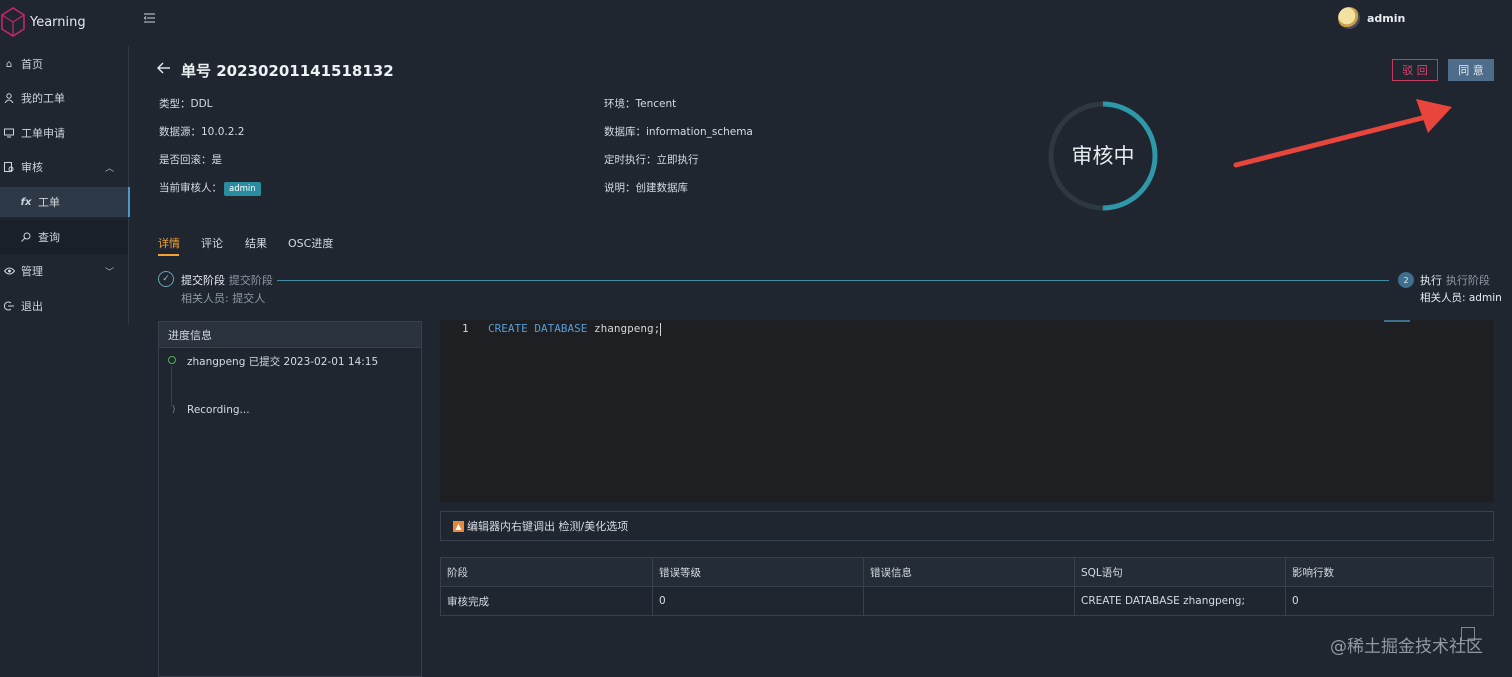 This screenshot has height=677, width=1512. Describe the element at coordinates (58, 22) in the screenshot. I see `app-brand: Yearning` at that location.